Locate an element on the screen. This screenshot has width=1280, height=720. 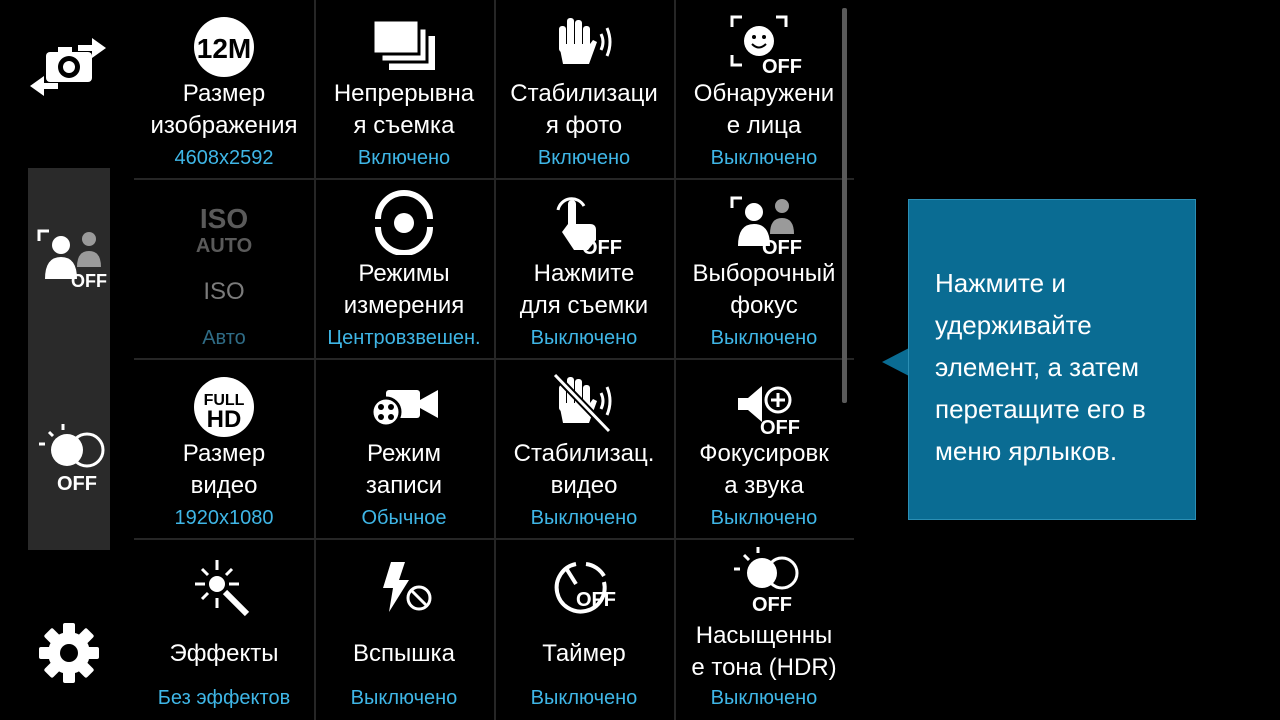
settings-scrollbar is located at coordinates (844, 205).